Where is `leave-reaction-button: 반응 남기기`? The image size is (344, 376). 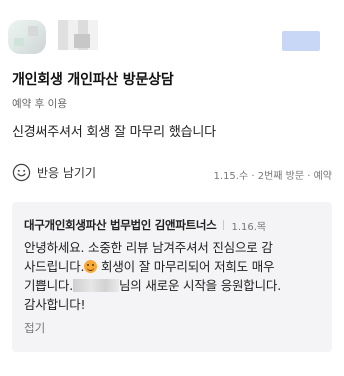
leave-reaction-button: 반응 남기기 is located at coordinates (54, 172).